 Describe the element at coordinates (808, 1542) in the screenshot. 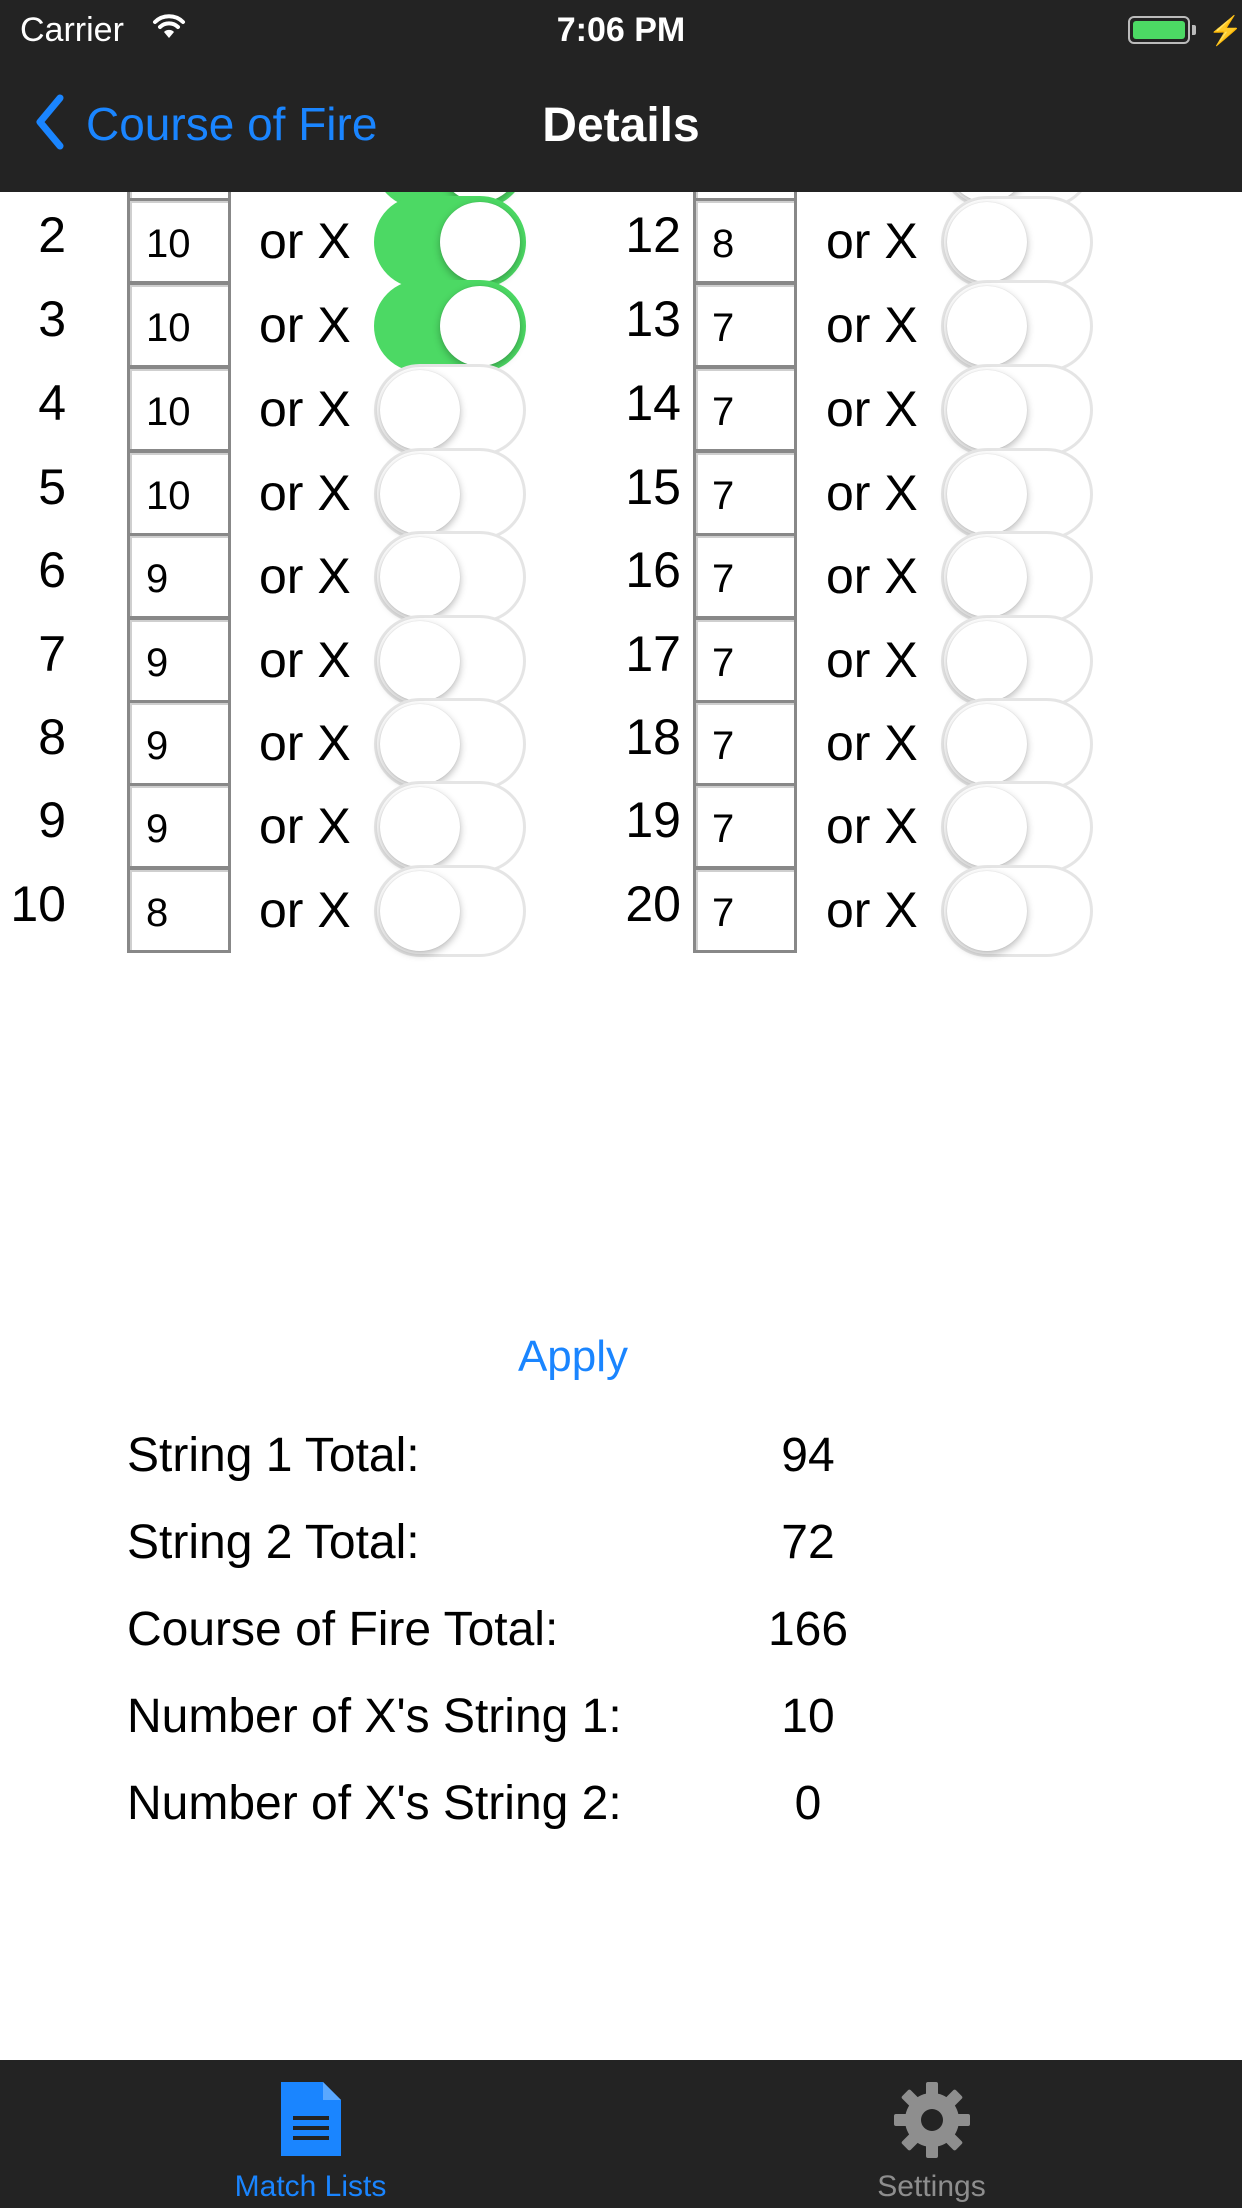

I see `string2-total-value: 72` at that location.